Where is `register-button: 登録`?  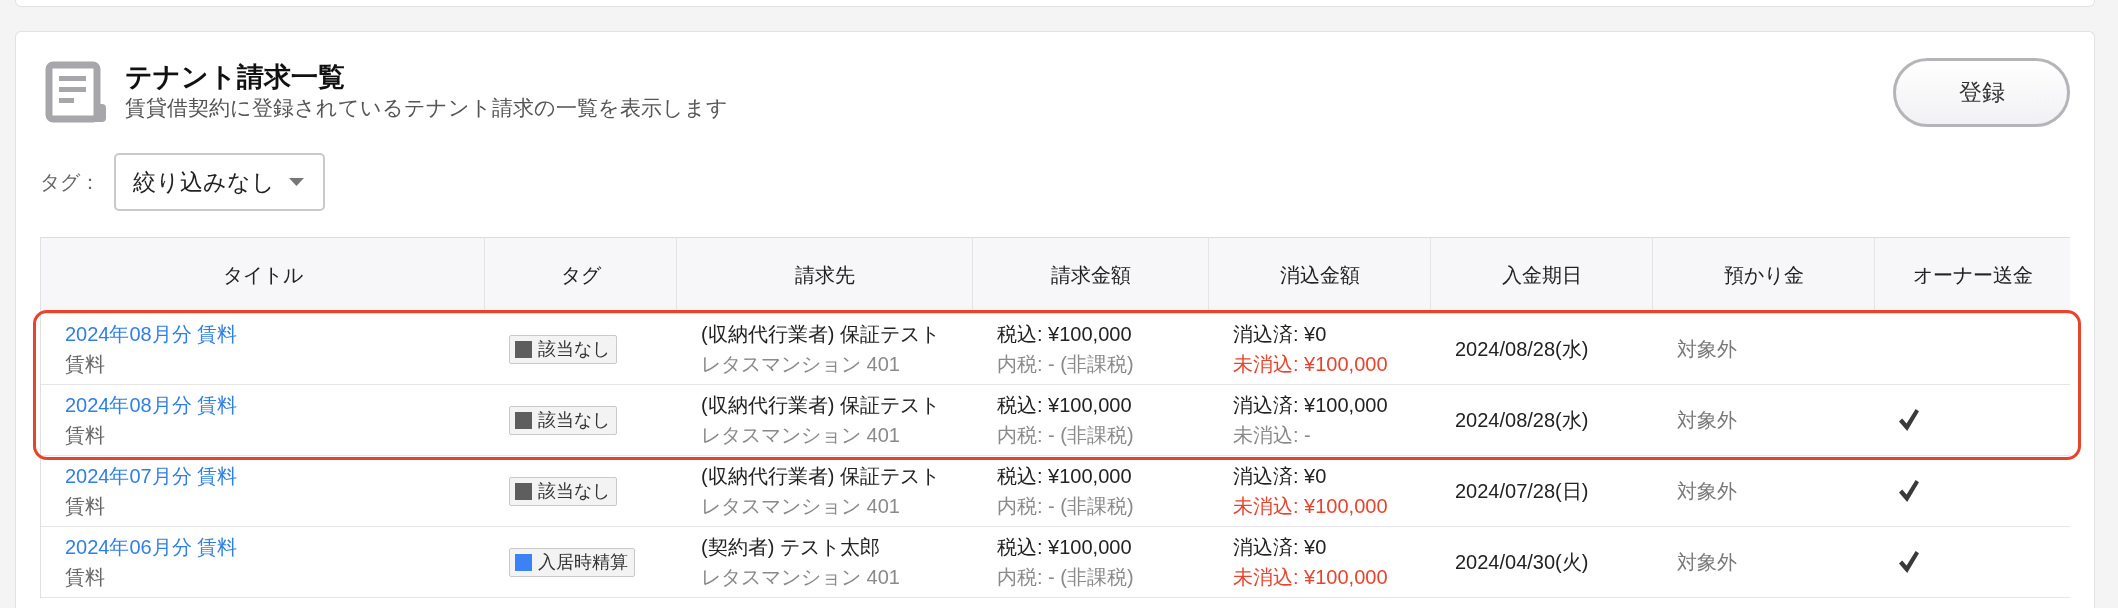
register-button: 登録 is located at coordinates (1981, 92).